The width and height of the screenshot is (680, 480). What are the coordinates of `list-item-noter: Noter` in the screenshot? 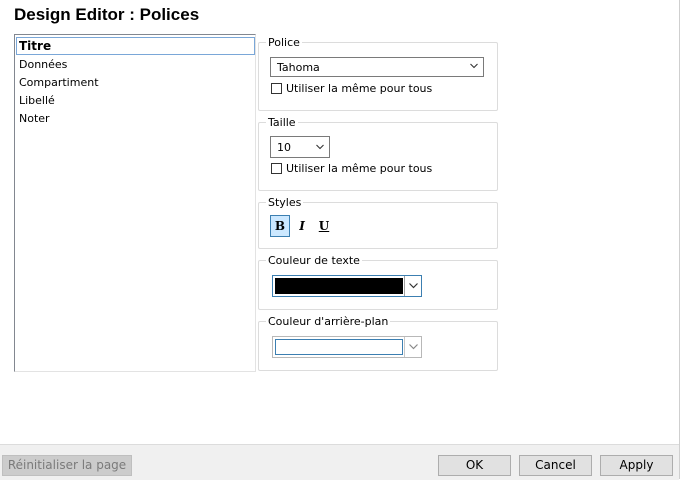 It's located at (34, 119).